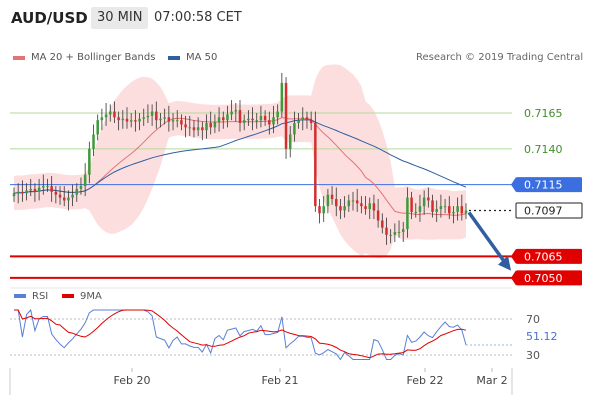 This screenshot has height=400, width=590. Describe the element at coordinates (543, 256) in the screenshot. I see `level-label-support-1: 0.7065` at that location.